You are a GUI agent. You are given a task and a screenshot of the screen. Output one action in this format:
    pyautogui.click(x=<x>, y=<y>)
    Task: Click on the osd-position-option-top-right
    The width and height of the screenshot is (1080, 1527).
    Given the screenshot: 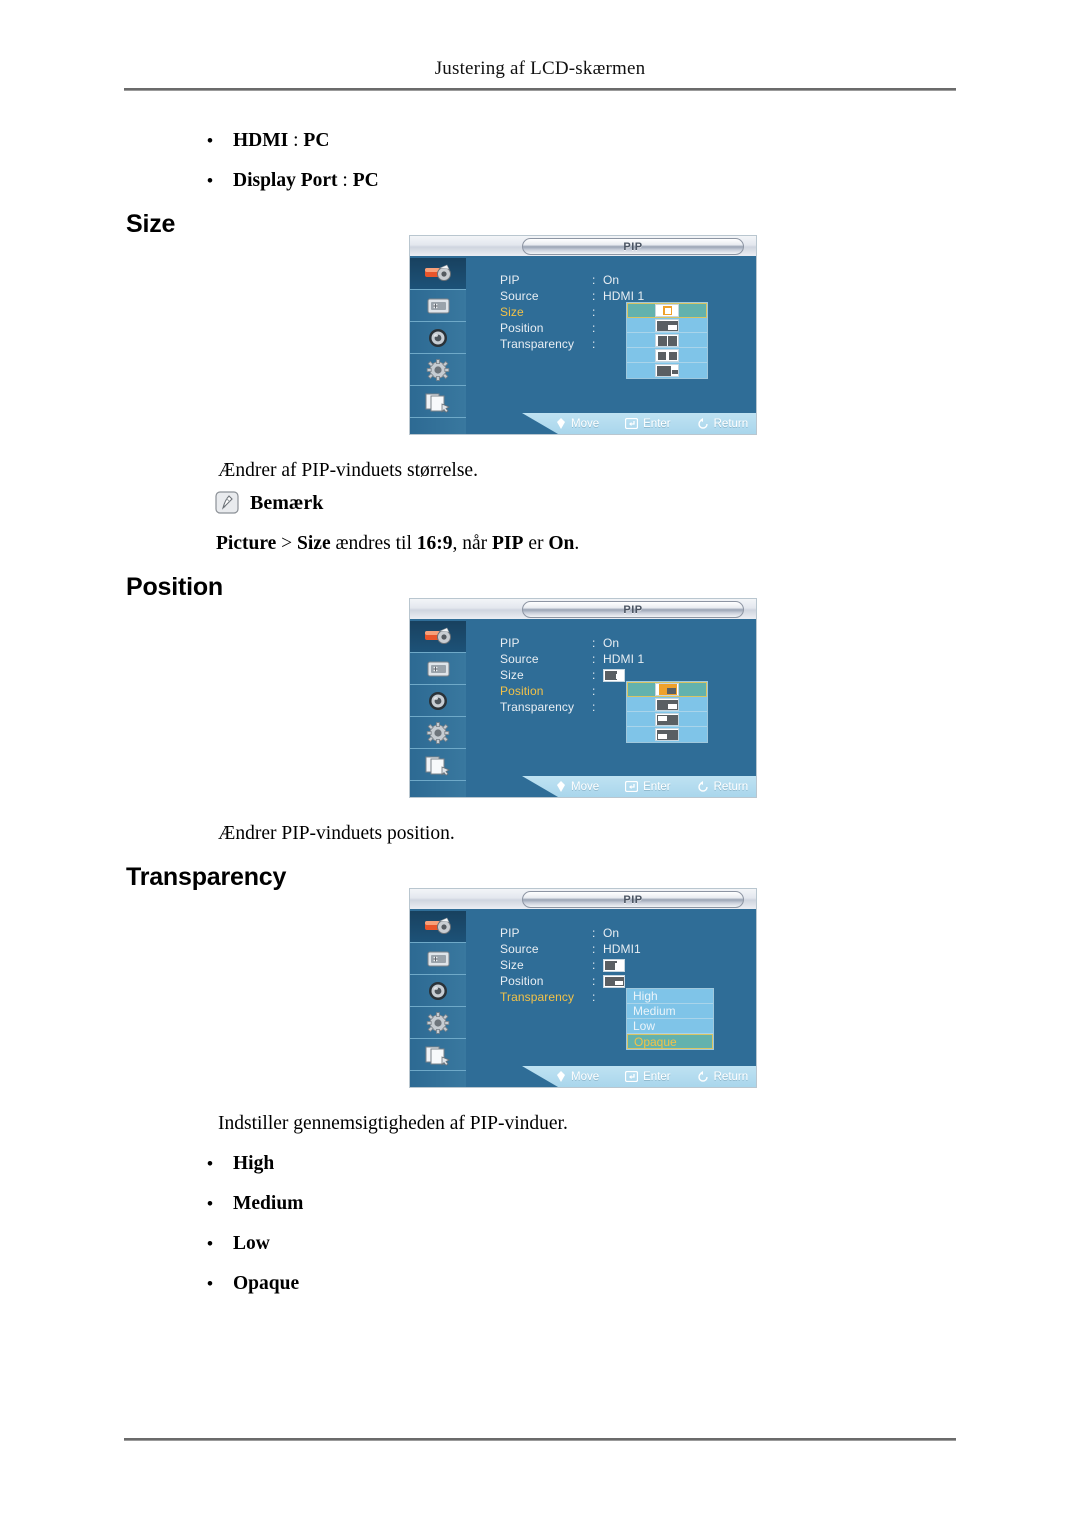 What is the action you would take?
    pyautogui.click(x=667, y=689)
    